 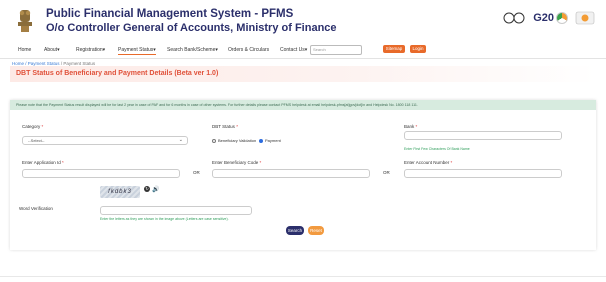 What do you see at coordinates (291, 173) in the screenshot?
I see `beneficiary-code-input` at bounding box center [291, 173].